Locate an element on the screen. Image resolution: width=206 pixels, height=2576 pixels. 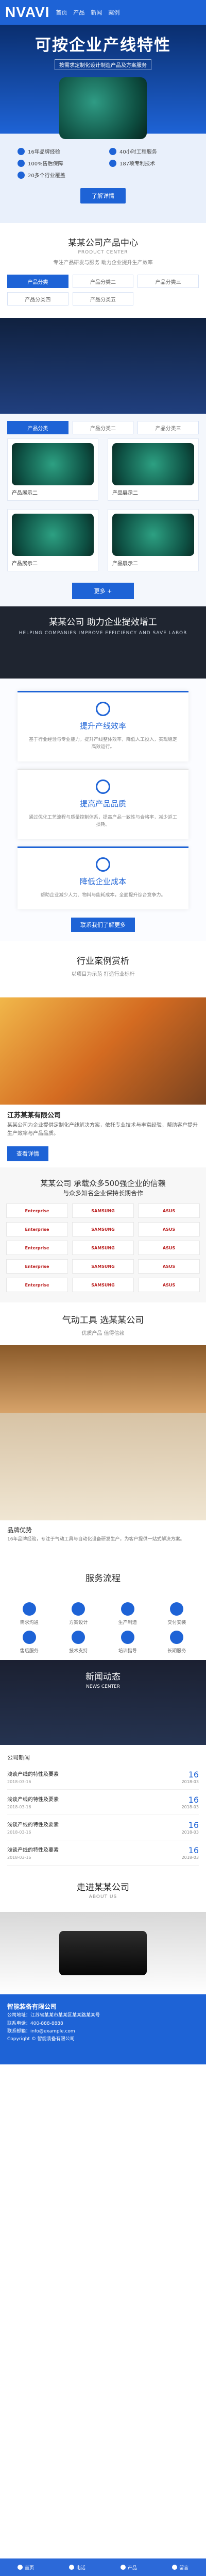
product-image is located at coordinates (153, 535).